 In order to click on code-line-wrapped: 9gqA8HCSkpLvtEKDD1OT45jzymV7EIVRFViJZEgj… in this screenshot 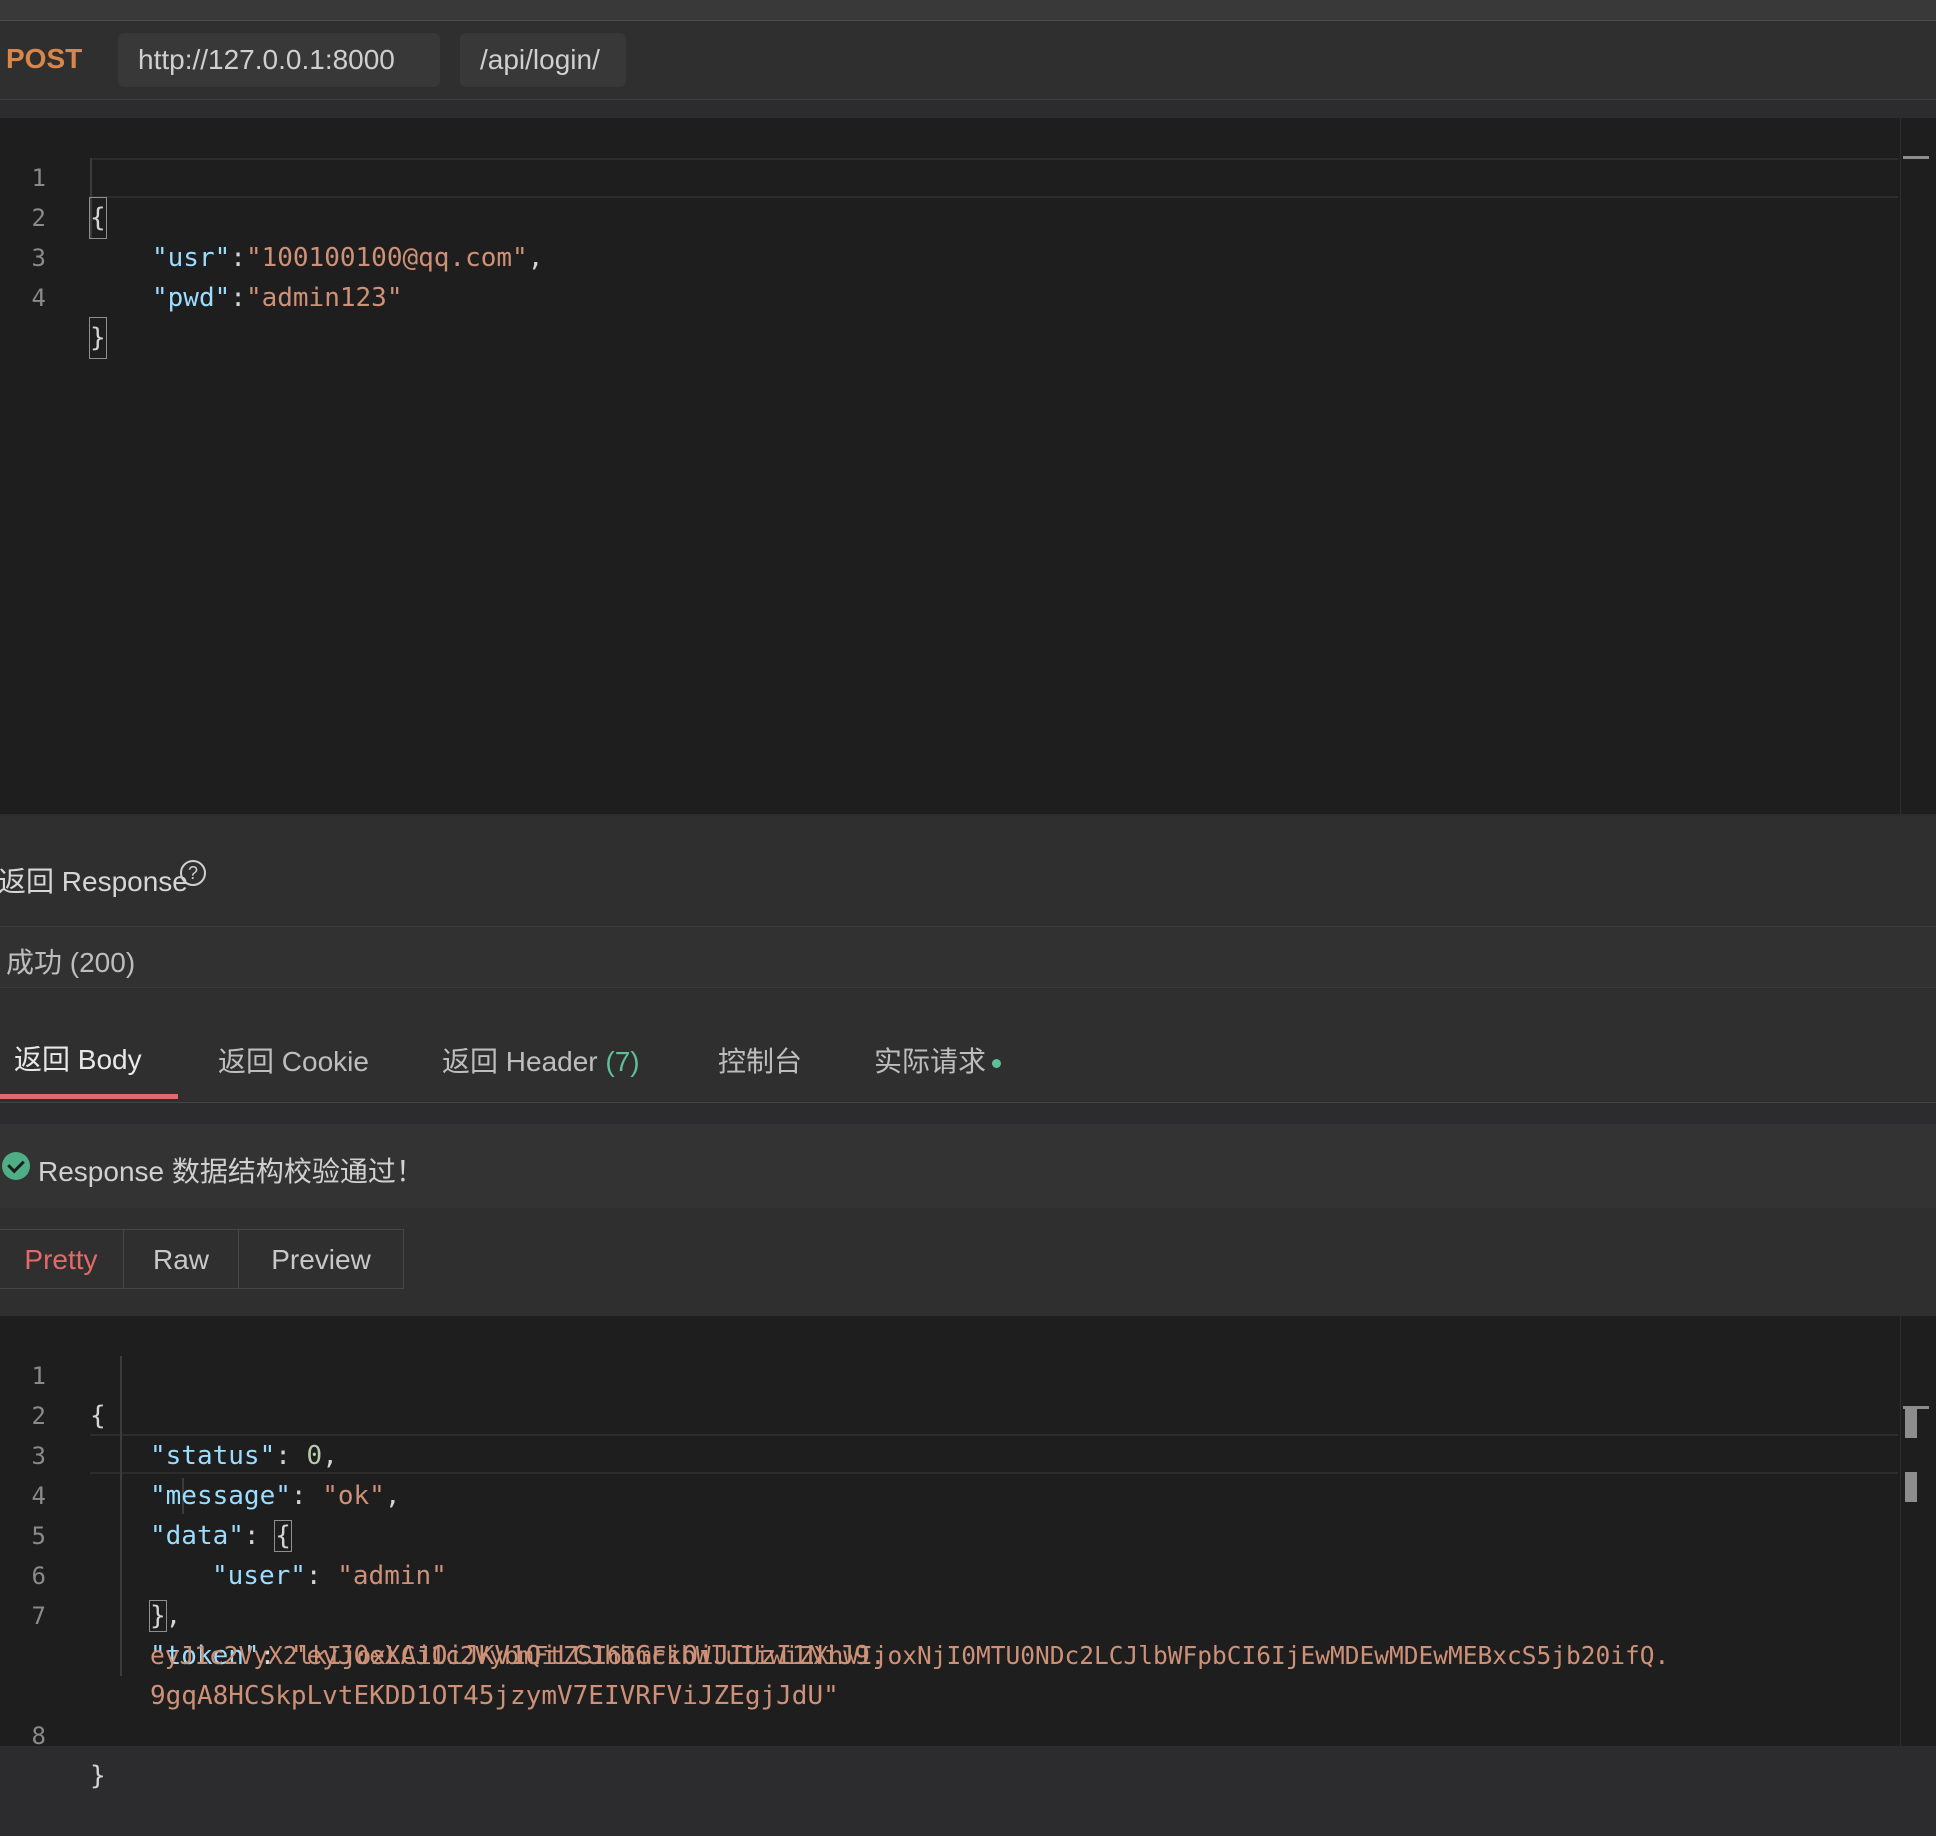, I will do `click(419, 1673)`.